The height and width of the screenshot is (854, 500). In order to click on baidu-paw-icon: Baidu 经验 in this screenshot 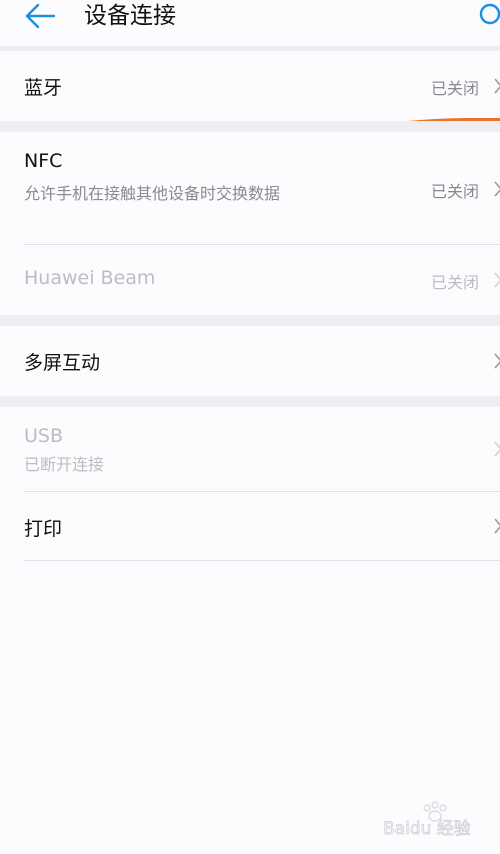, I will do `click(427, 820)`.